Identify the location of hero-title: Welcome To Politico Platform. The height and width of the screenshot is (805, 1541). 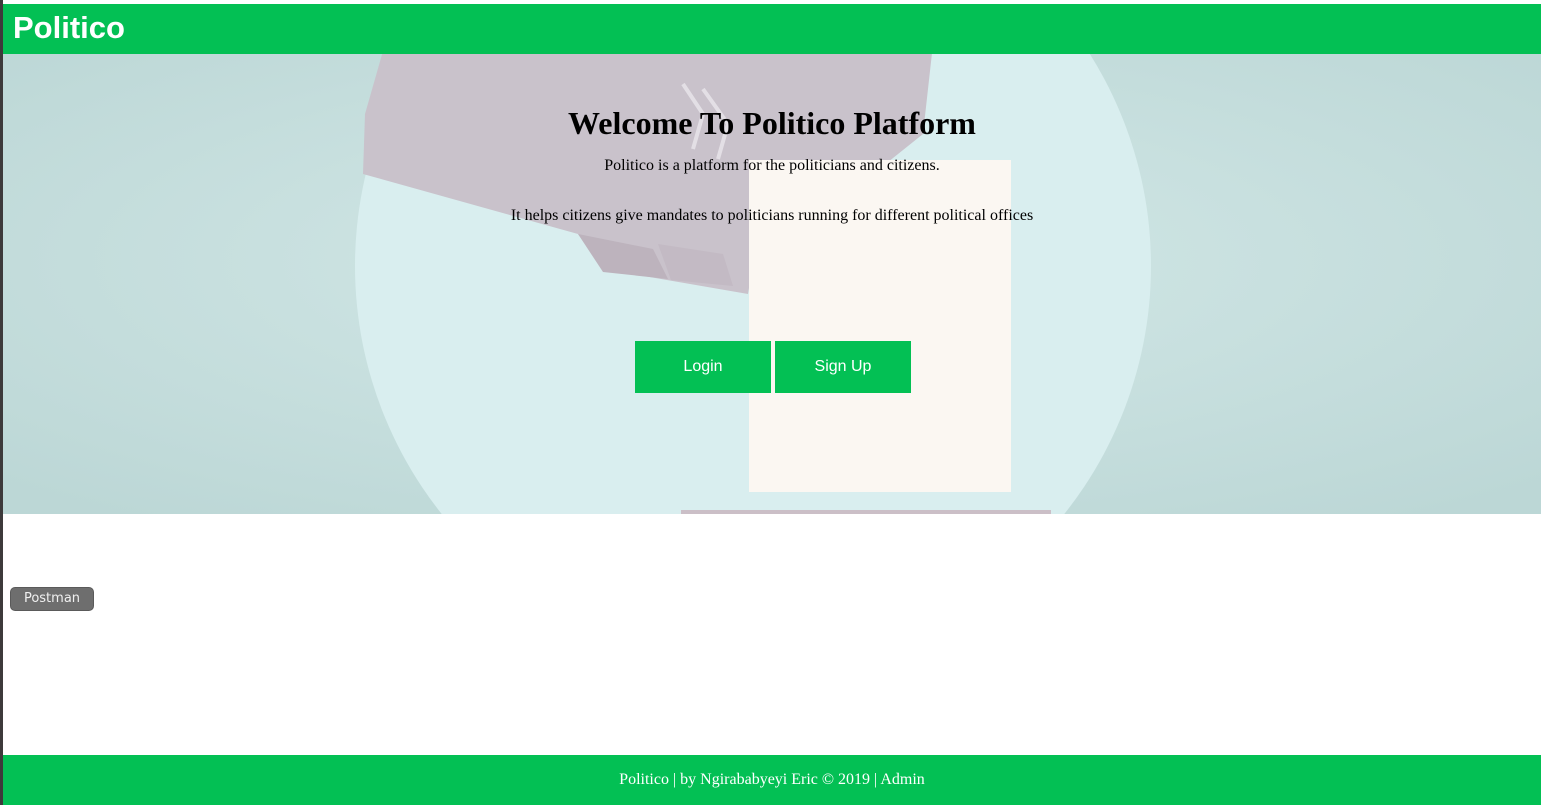
(772, 123).